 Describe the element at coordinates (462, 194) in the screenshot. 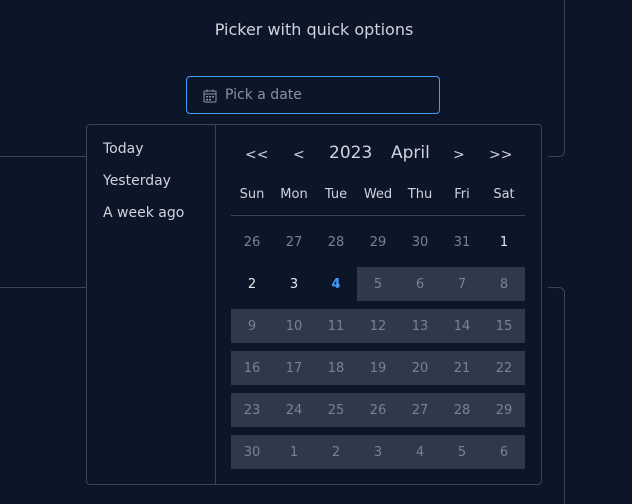

I see `weekday-fri: Fri` at that location.